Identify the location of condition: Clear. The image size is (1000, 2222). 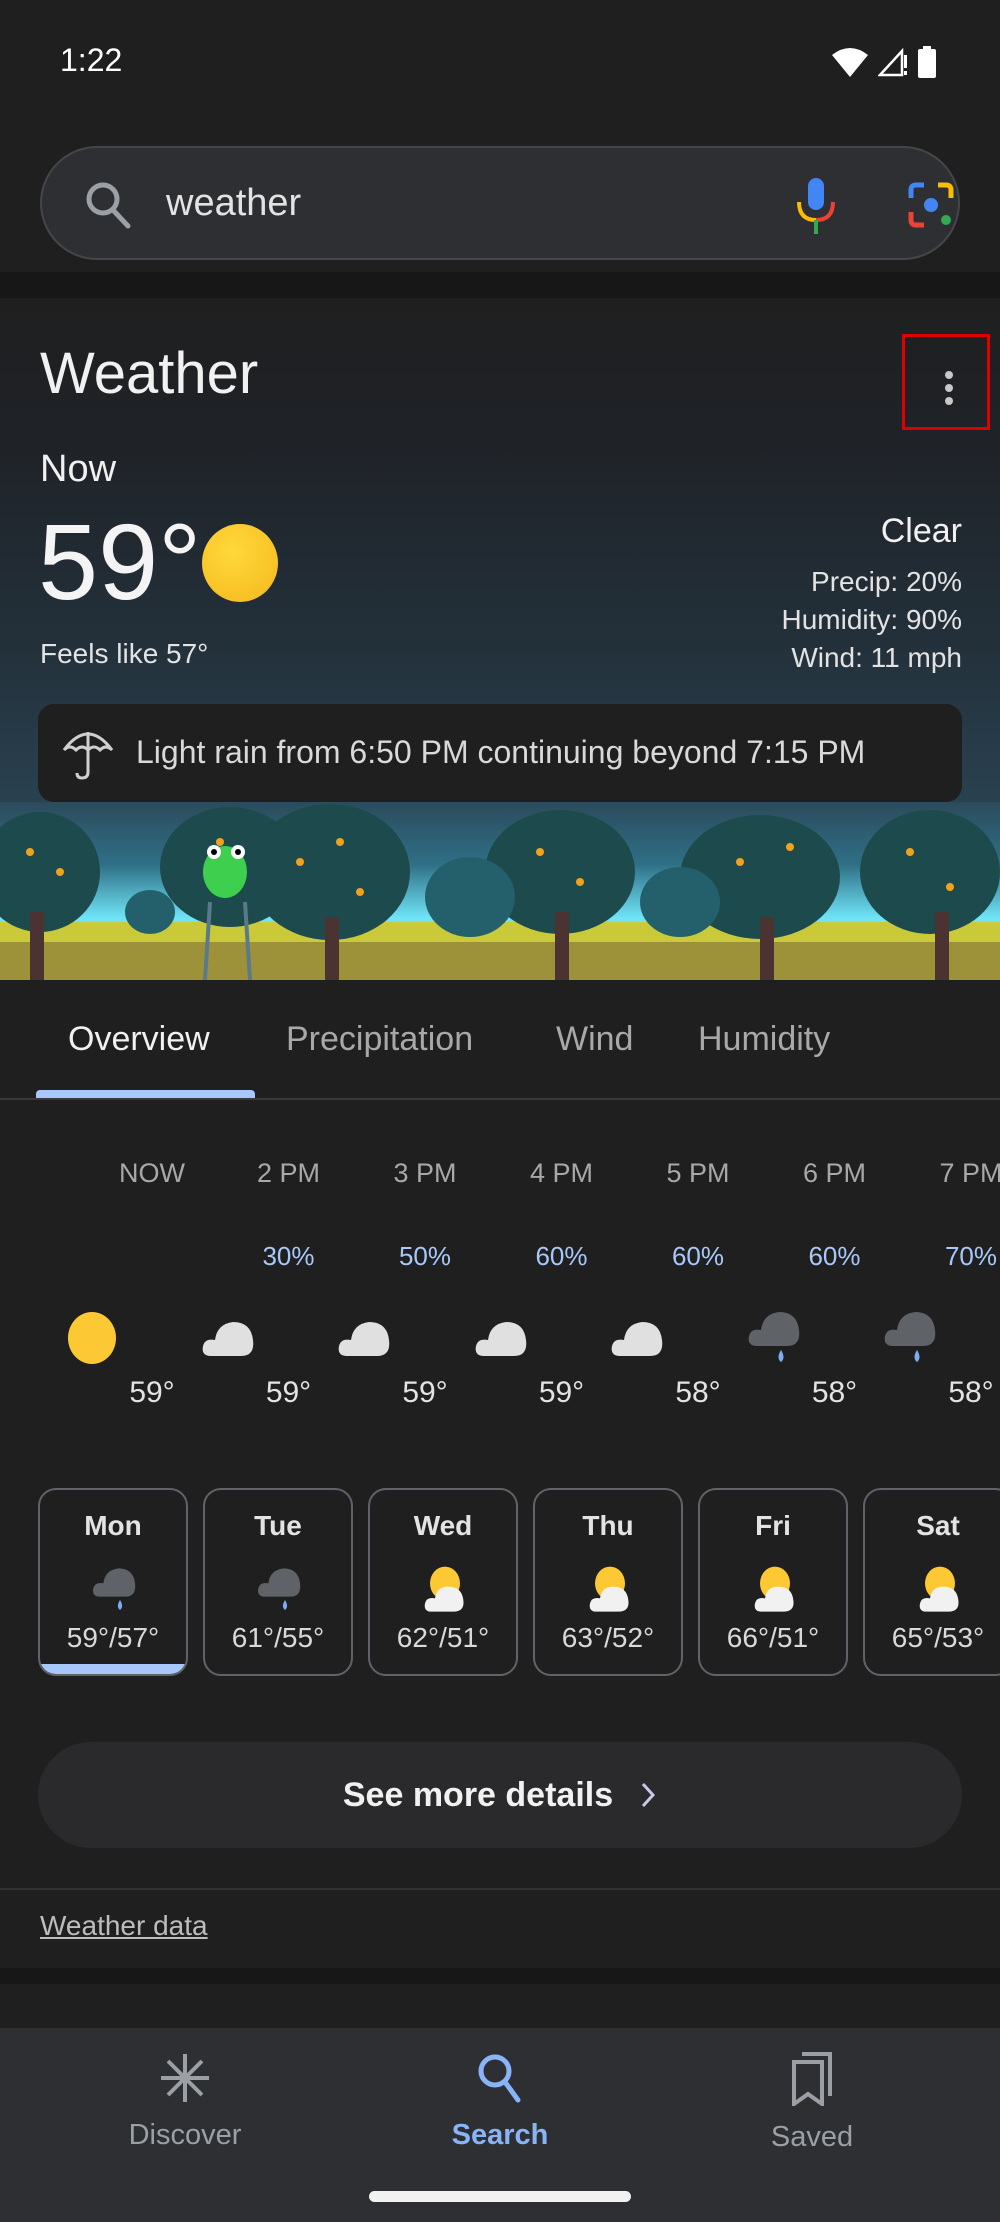
(921, 531).